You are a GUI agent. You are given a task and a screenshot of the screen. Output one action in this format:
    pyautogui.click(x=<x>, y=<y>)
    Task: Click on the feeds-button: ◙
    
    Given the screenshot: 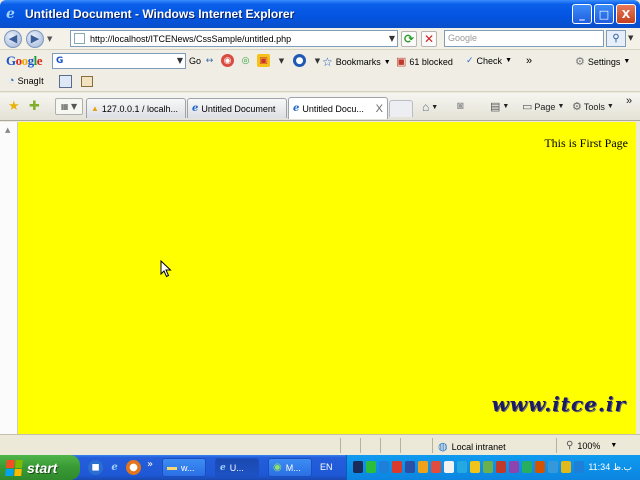 What is the action you would take?
    pyautogui.click(x=460, y=106)
    